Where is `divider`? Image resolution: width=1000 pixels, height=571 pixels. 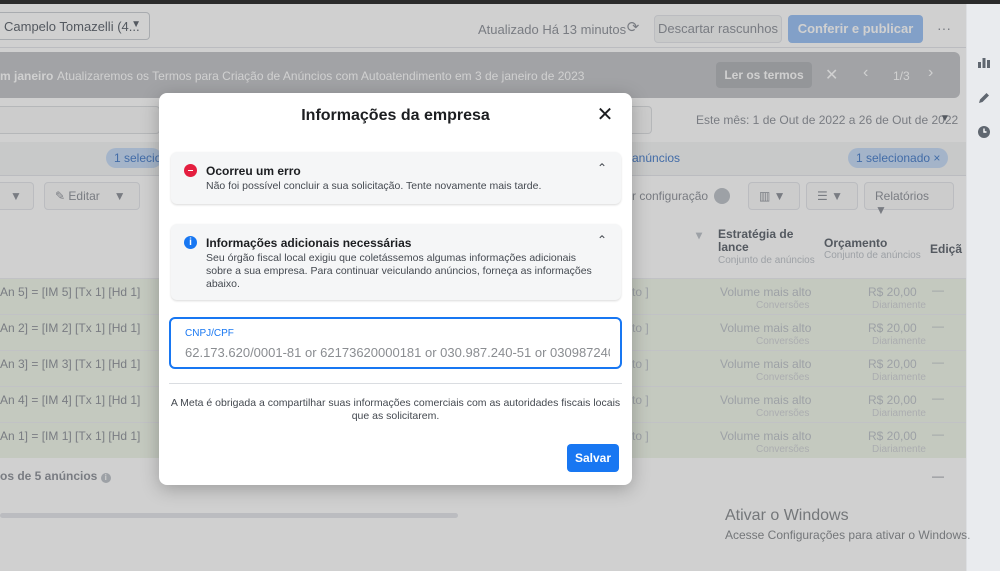 divider is located at coordinates (395, 383).